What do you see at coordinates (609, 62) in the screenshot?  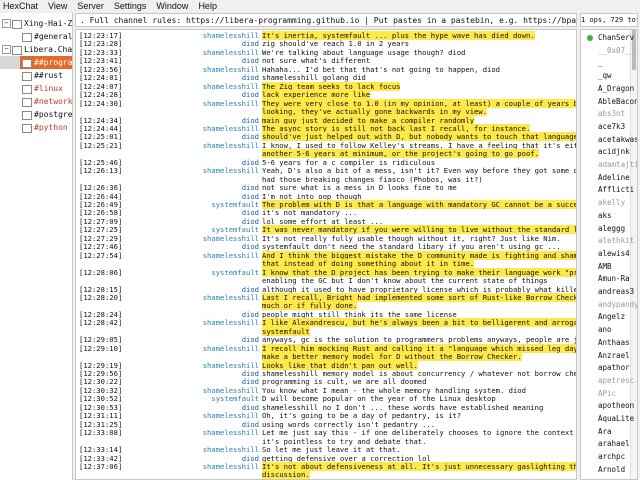 I see `user-list-item: _` at bounding box center [609, 62].